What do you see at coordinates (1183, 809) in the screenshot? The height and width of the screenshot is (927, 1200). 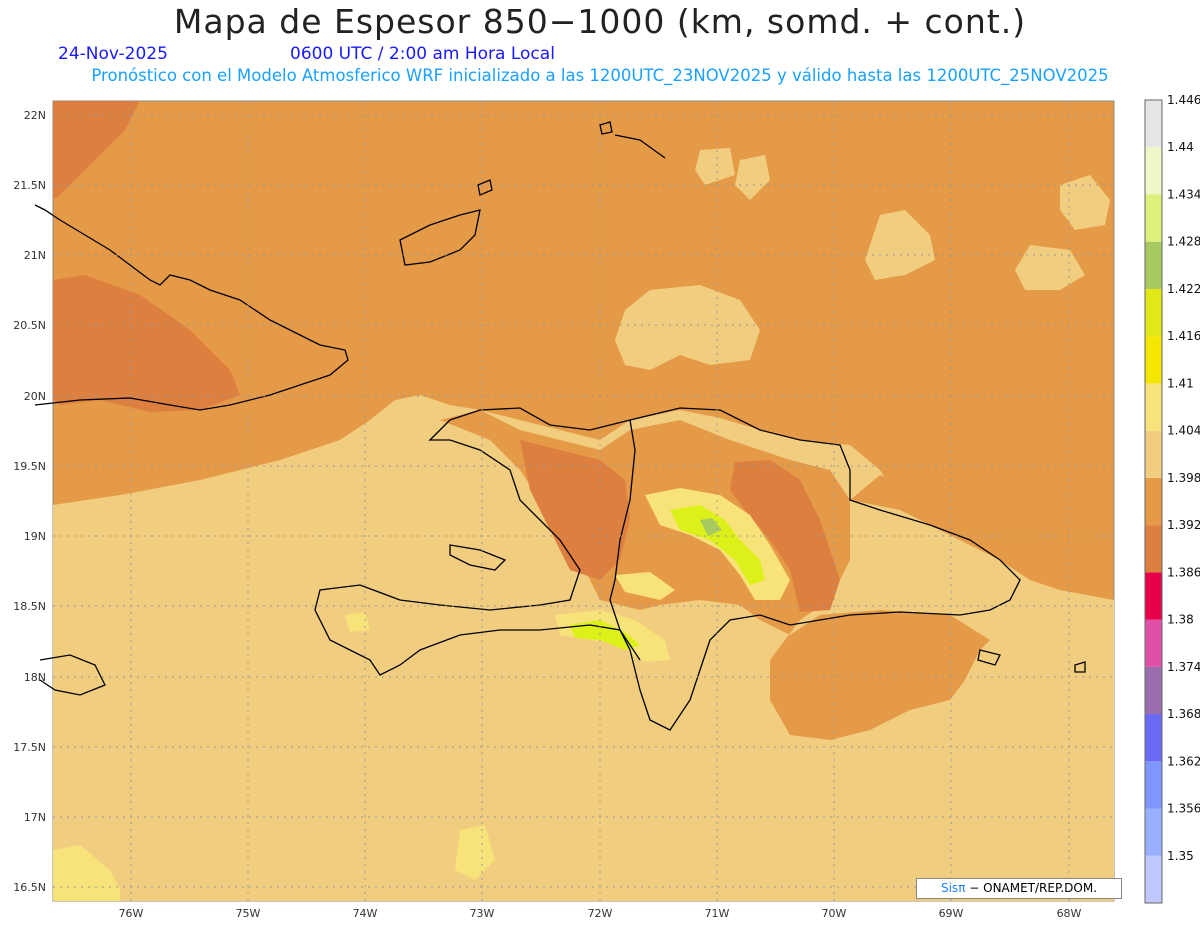 I see `colorbar-label: 1.356` at bounding box center [1183, 809].